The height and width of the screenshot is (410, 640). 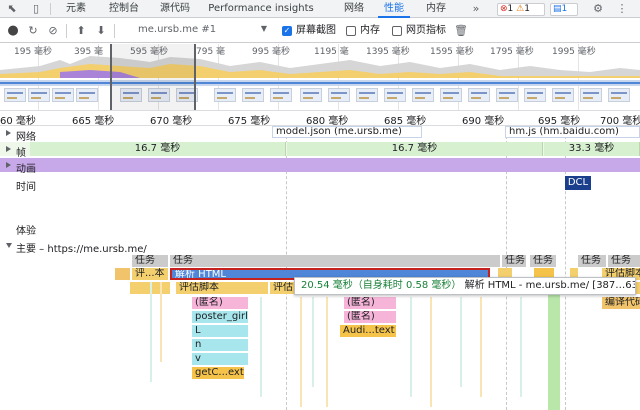 What do you see at coordinates (222, 288) in the screenshot?
I see `flame-eval-script: 评估脚本` at bounding box center [222, 288].